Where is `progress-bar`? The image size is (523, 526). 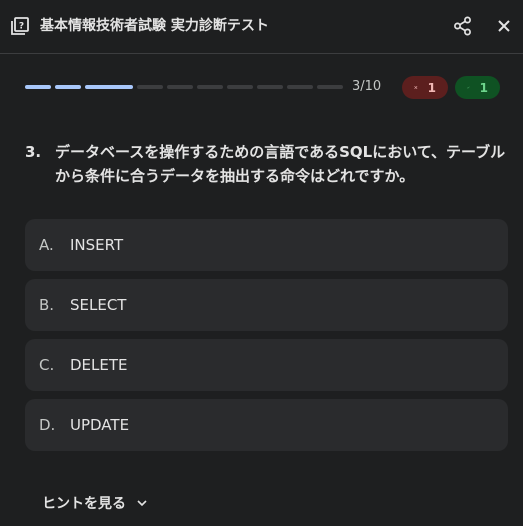
progress-bar is located at coordinates (184, 87).